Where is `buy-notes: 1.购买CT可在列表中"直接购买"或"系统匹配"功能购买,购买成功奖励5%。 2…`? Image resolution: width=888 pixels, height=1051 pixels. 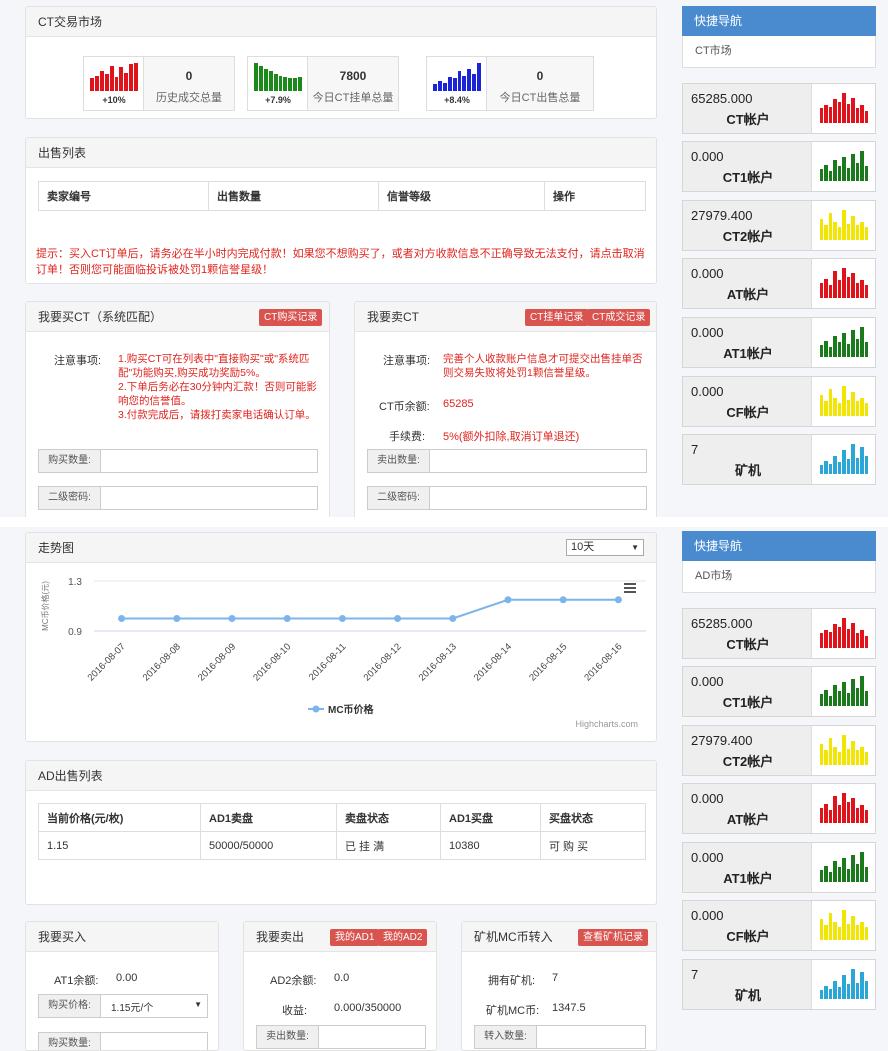 buy-notes: 1.购买CT可在列表中"直接购买"或"系统匹配"功能购买,购买成功奖励5%。 2… is located at coordinates (218, 387).